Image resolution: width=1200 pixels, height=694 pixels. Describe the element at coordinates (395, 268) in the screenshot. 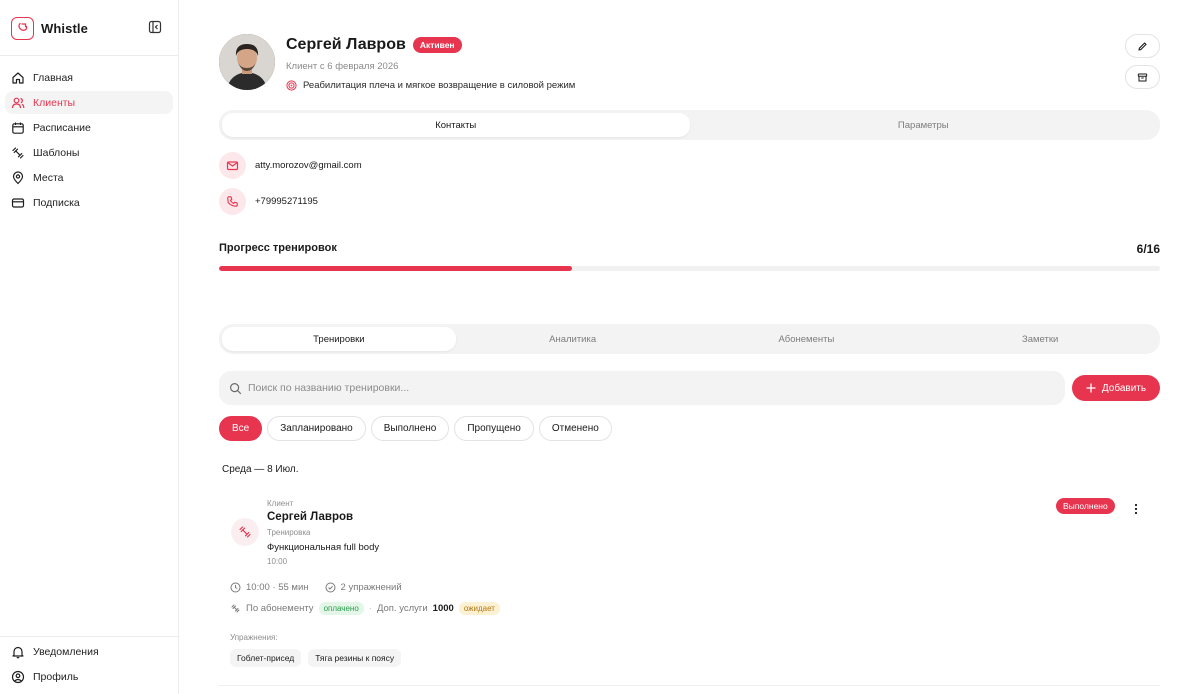

I see `progress-bar-fill` at that location.